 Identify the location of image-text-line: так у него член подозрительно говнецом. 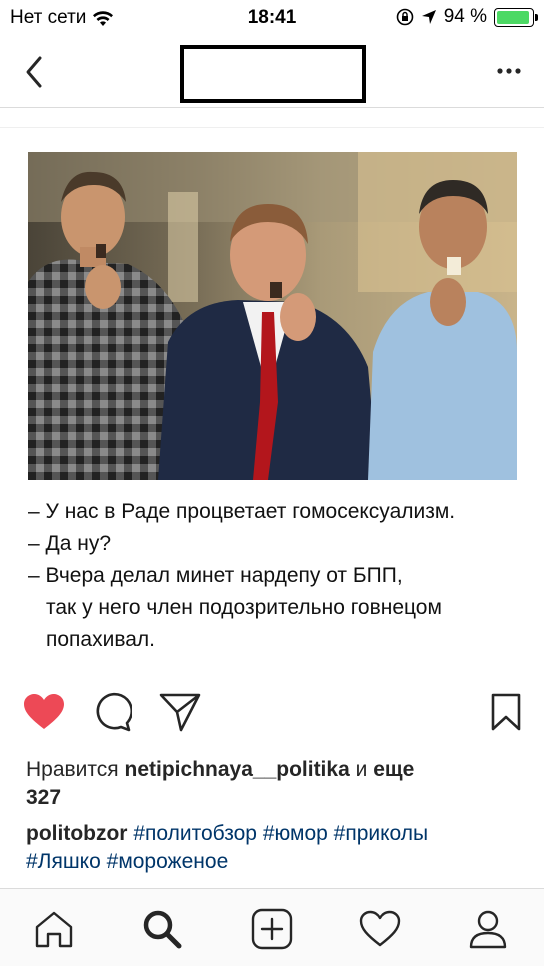
(244, 607).